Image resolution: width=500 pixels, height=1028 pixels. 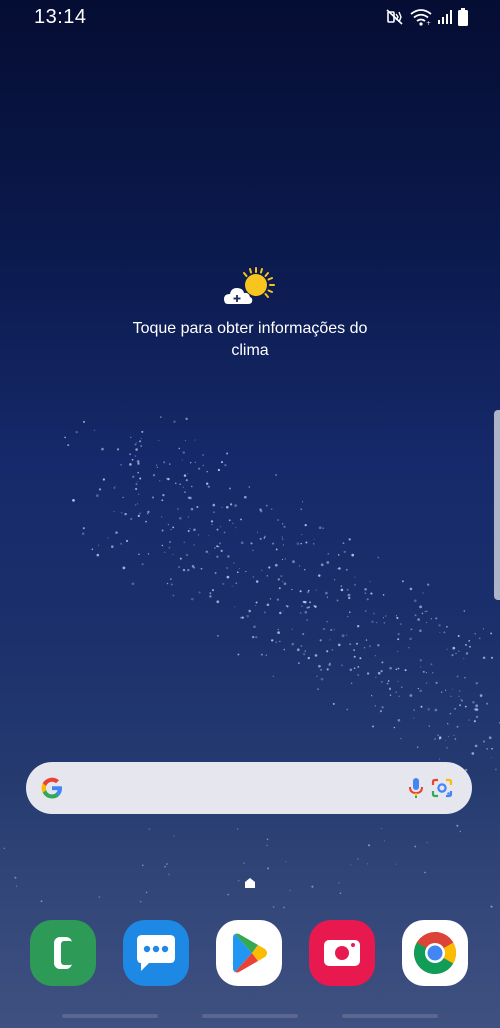 I want to click on mic-icon, so click(x=416, y=790).